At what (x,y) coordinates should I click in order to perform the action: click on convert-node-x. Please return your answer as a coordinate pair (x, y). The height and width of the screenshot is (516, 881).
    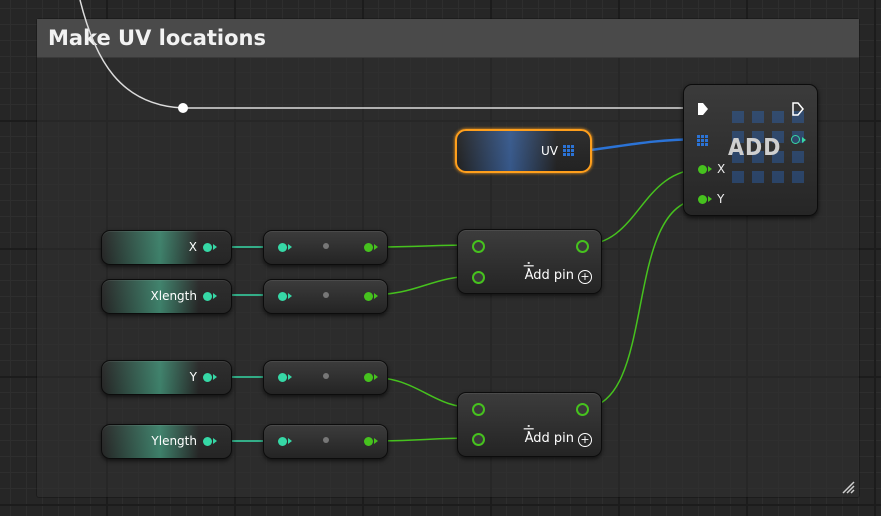
    Looking at the image, I should click on (325, 247).